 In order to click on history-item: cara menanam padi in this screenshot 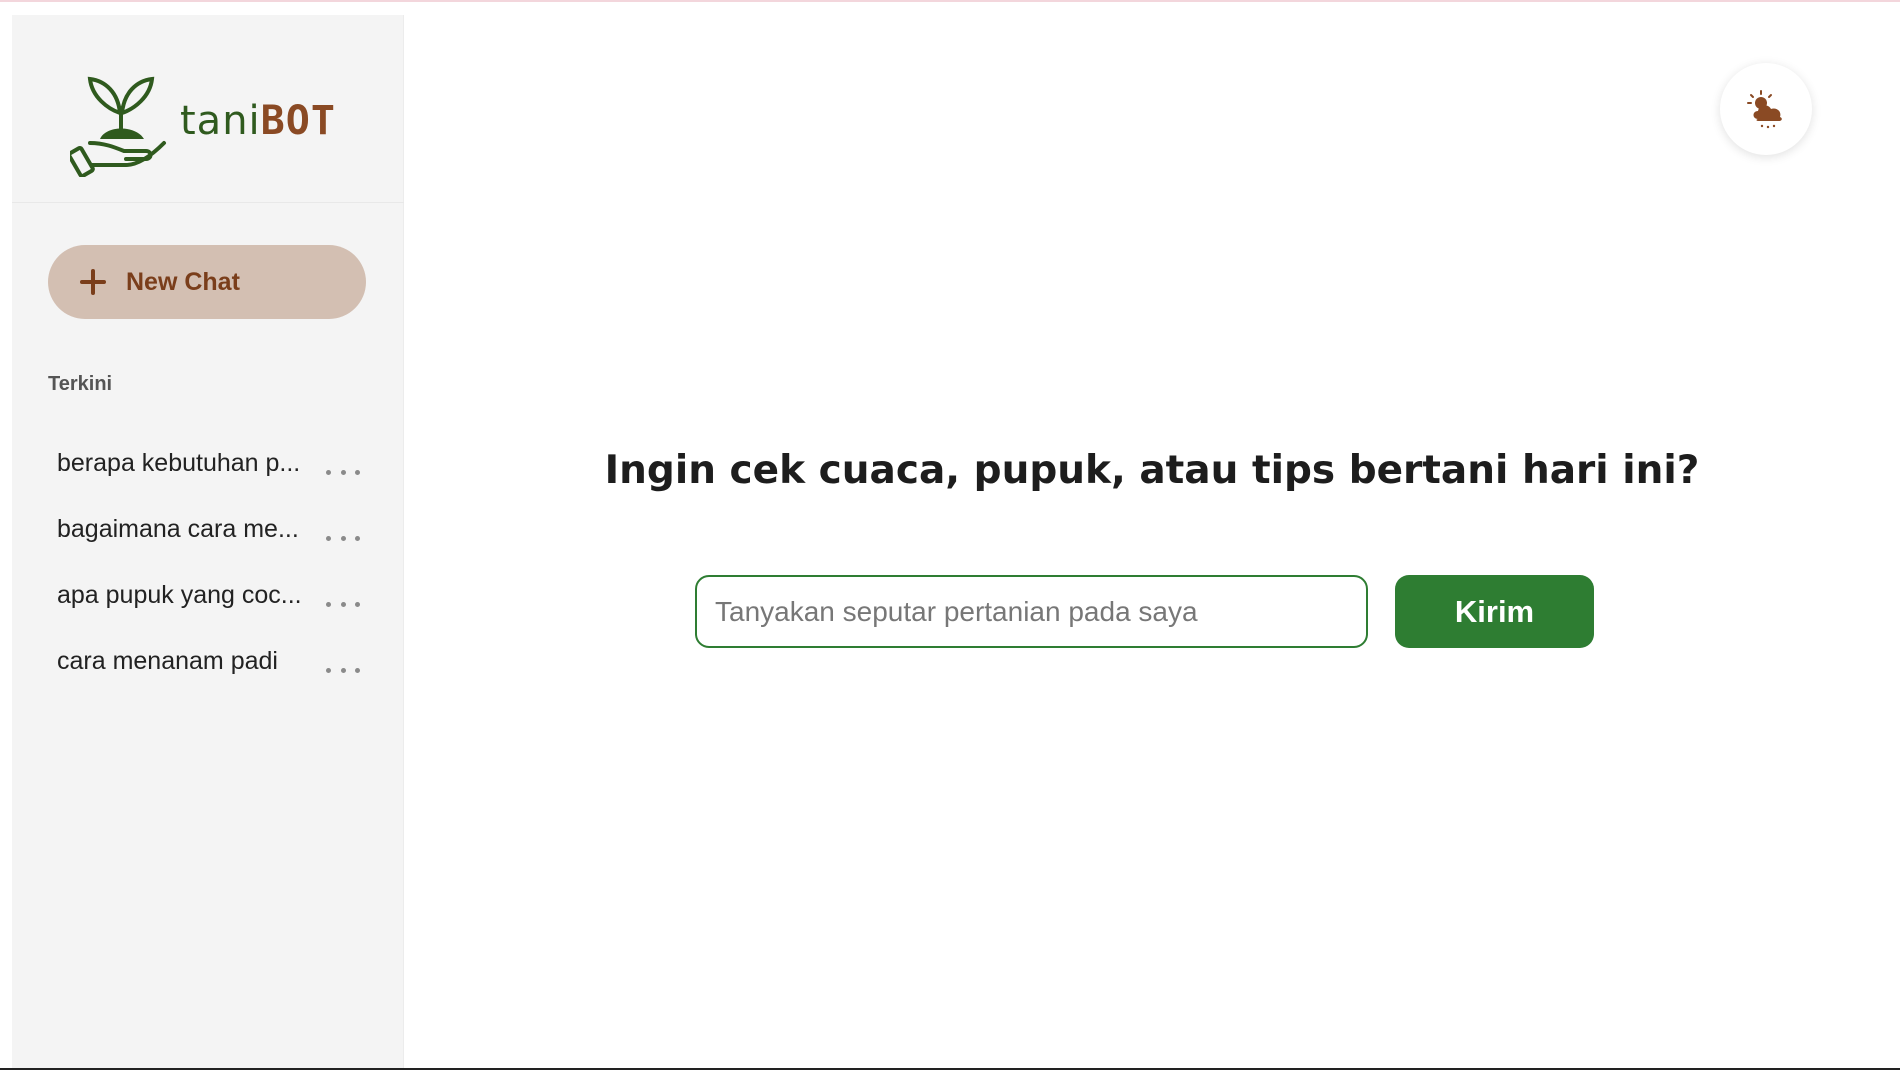, I will do `click(213, 666)`.